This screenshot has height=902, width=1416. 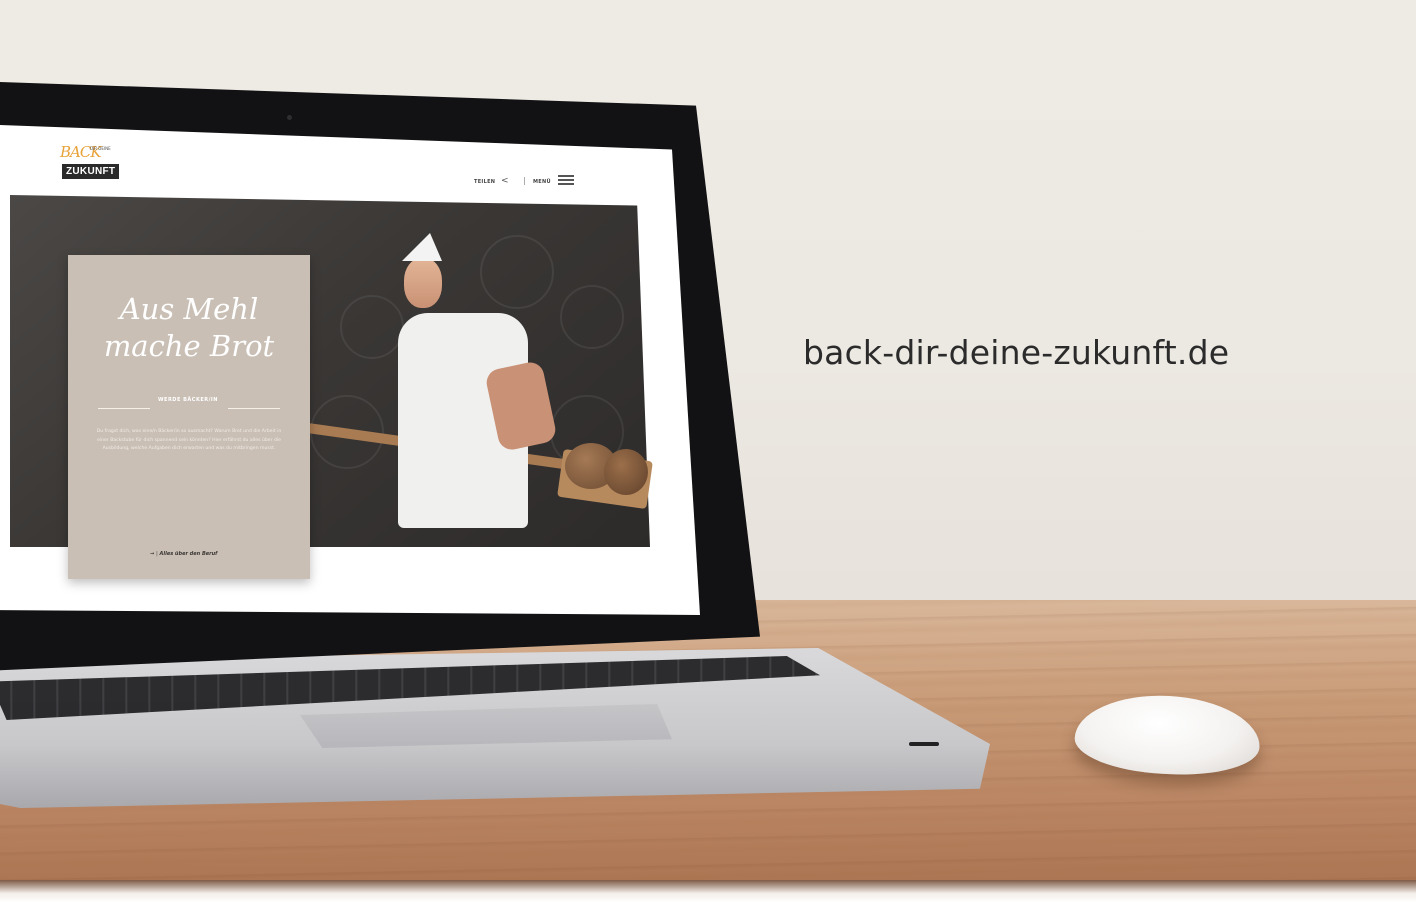 I want to click on hamburger-icon, so click(x=566, y=180).